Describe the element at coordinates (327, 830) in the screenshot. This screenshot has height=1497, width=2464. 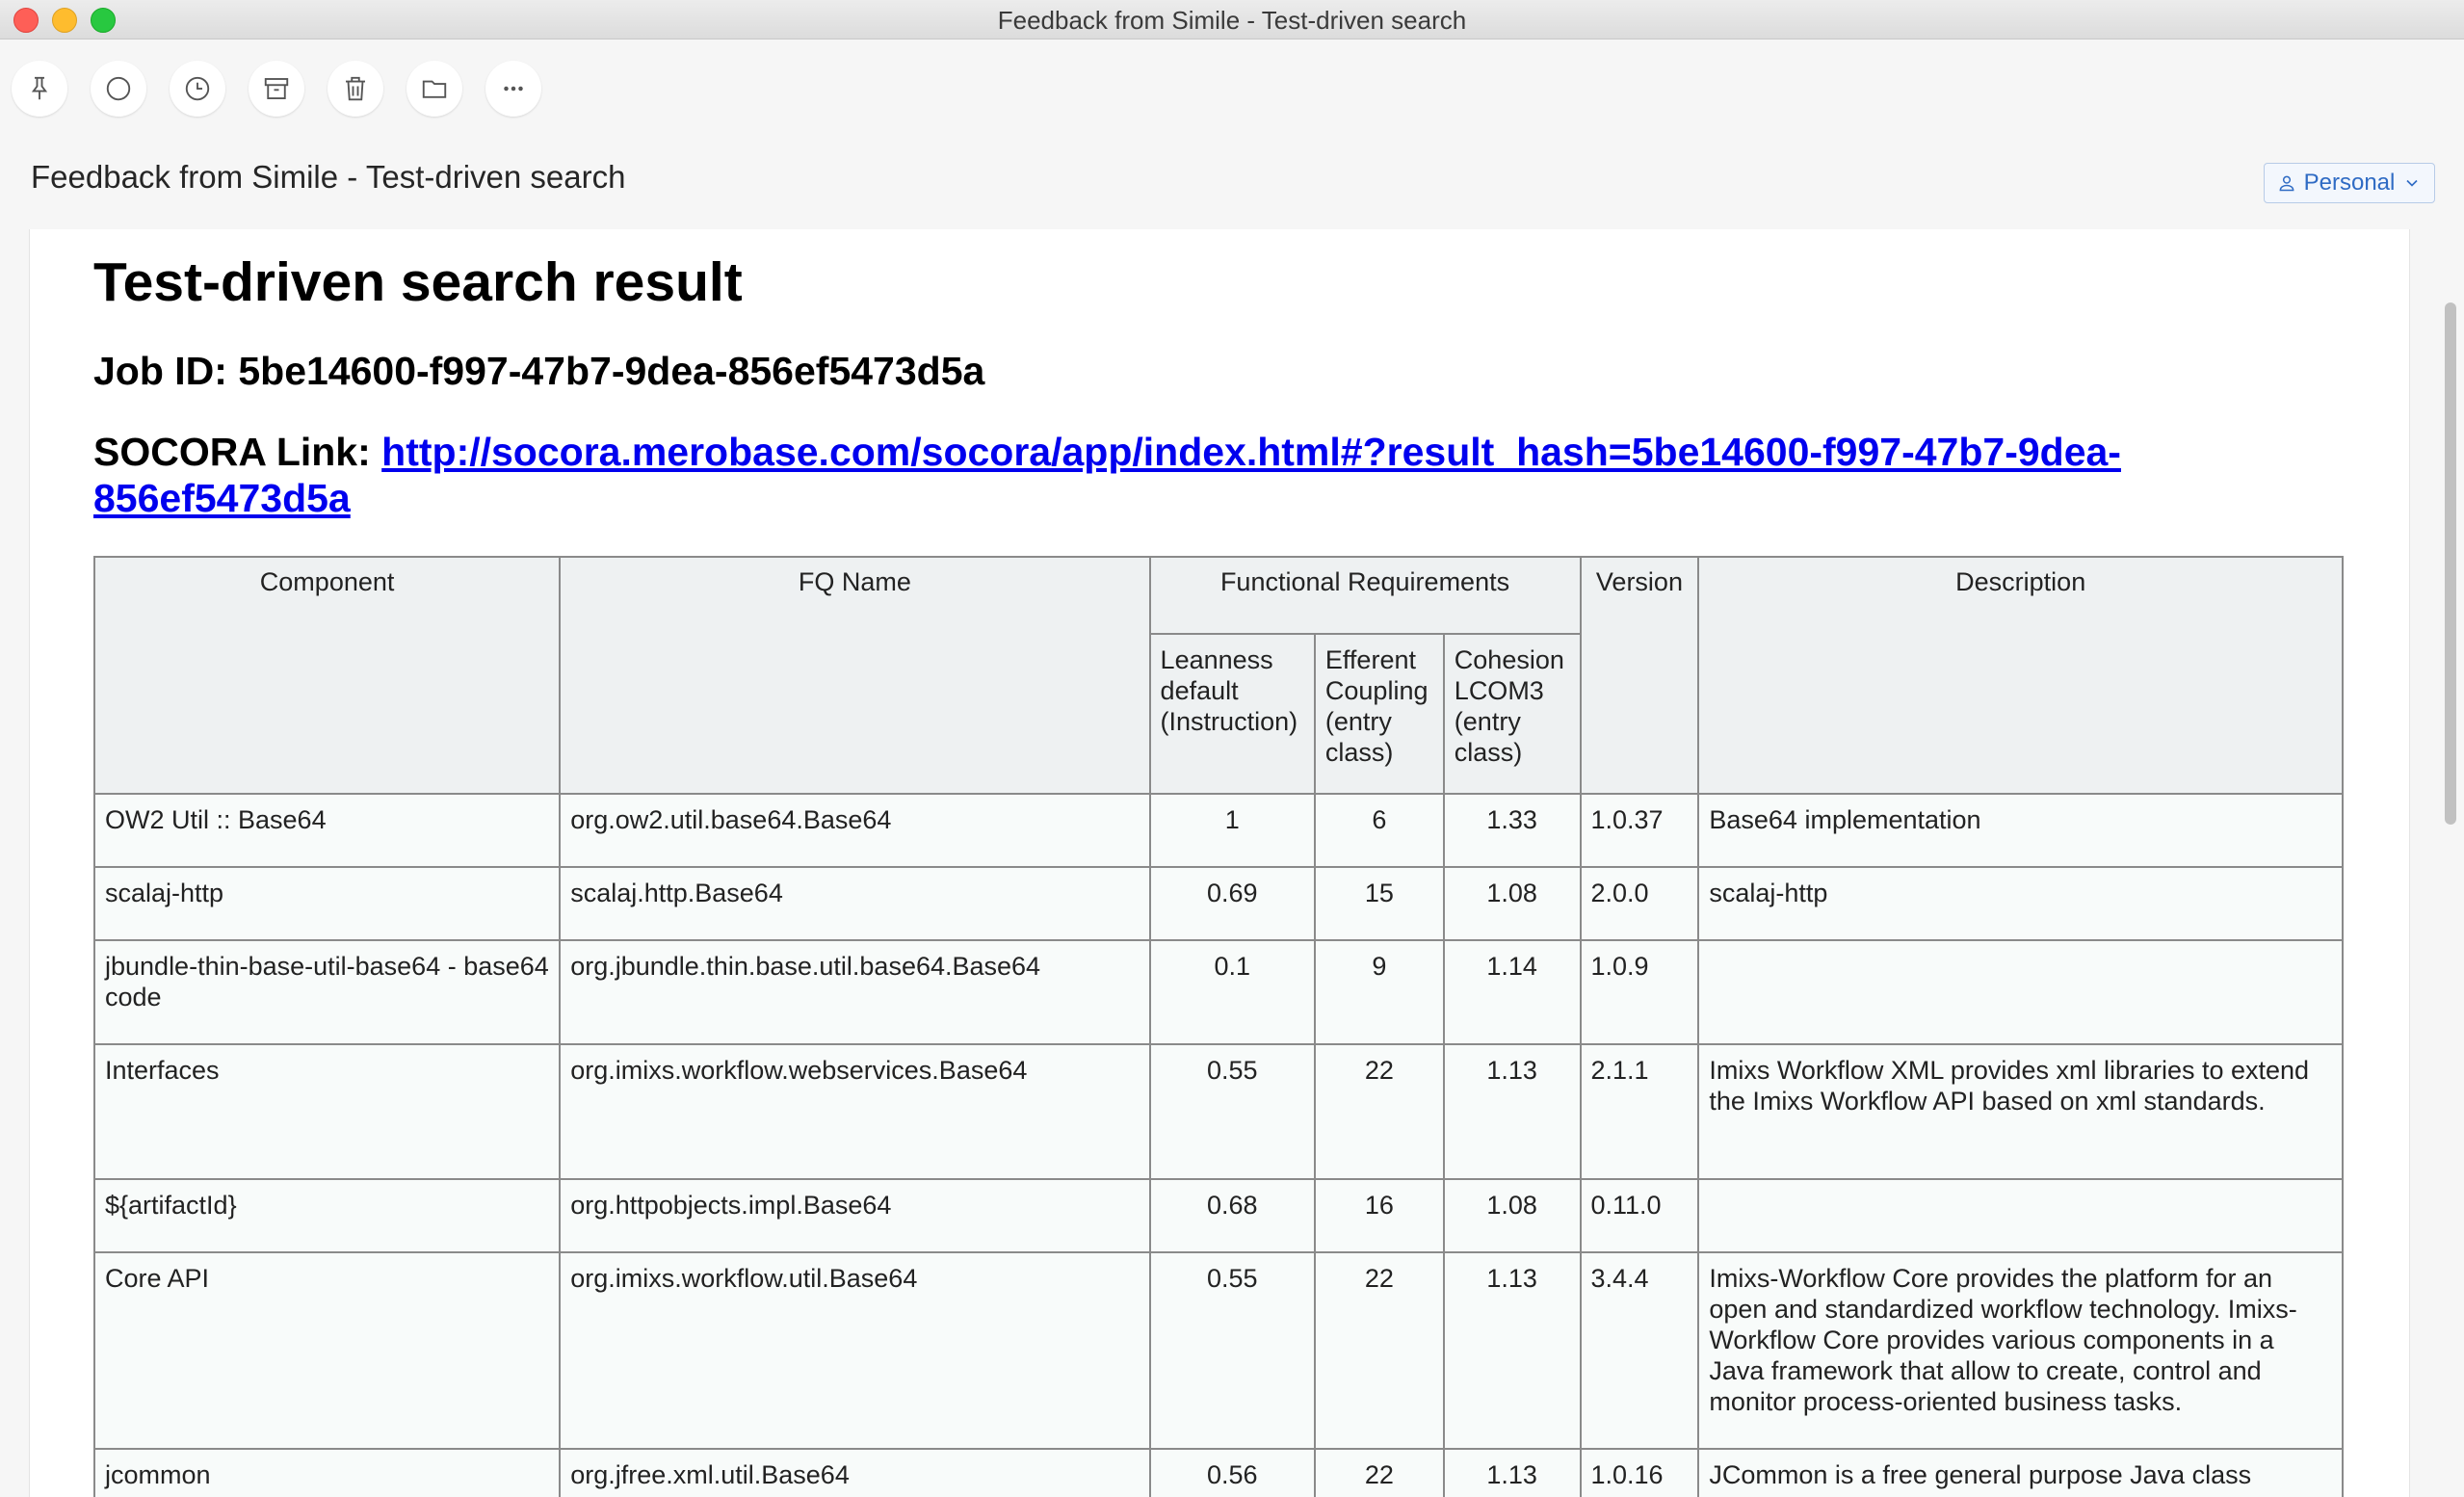
I see `cell-component: OW2 Util :: Base64` at that location.